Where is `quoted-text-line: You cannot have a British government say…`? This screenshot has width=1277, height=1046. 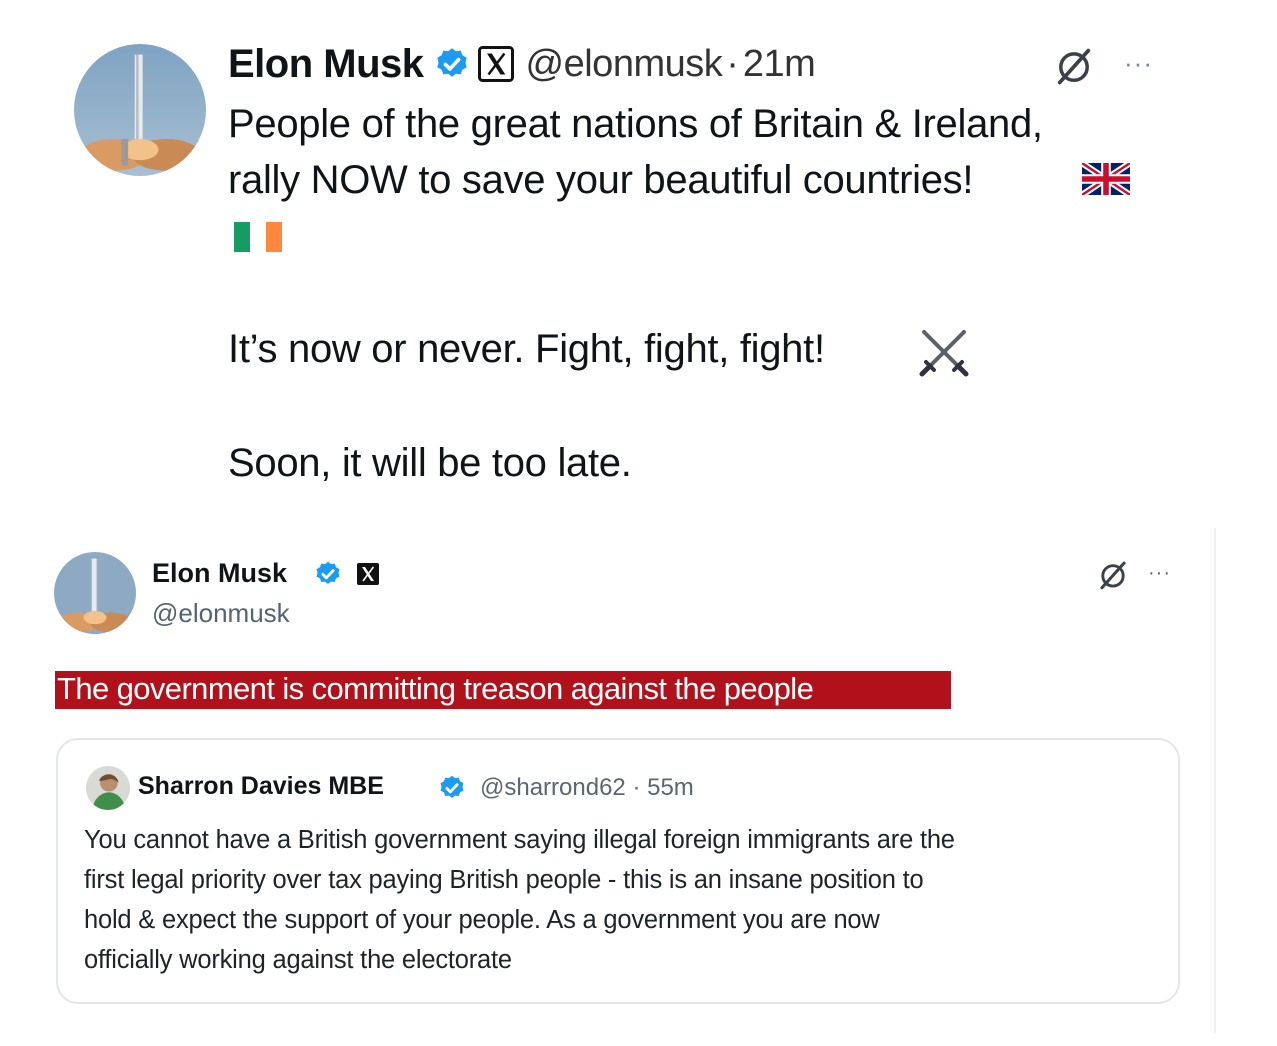
quoted-text-line: You cannot have a British government say… is located at coordinates (519, 840).